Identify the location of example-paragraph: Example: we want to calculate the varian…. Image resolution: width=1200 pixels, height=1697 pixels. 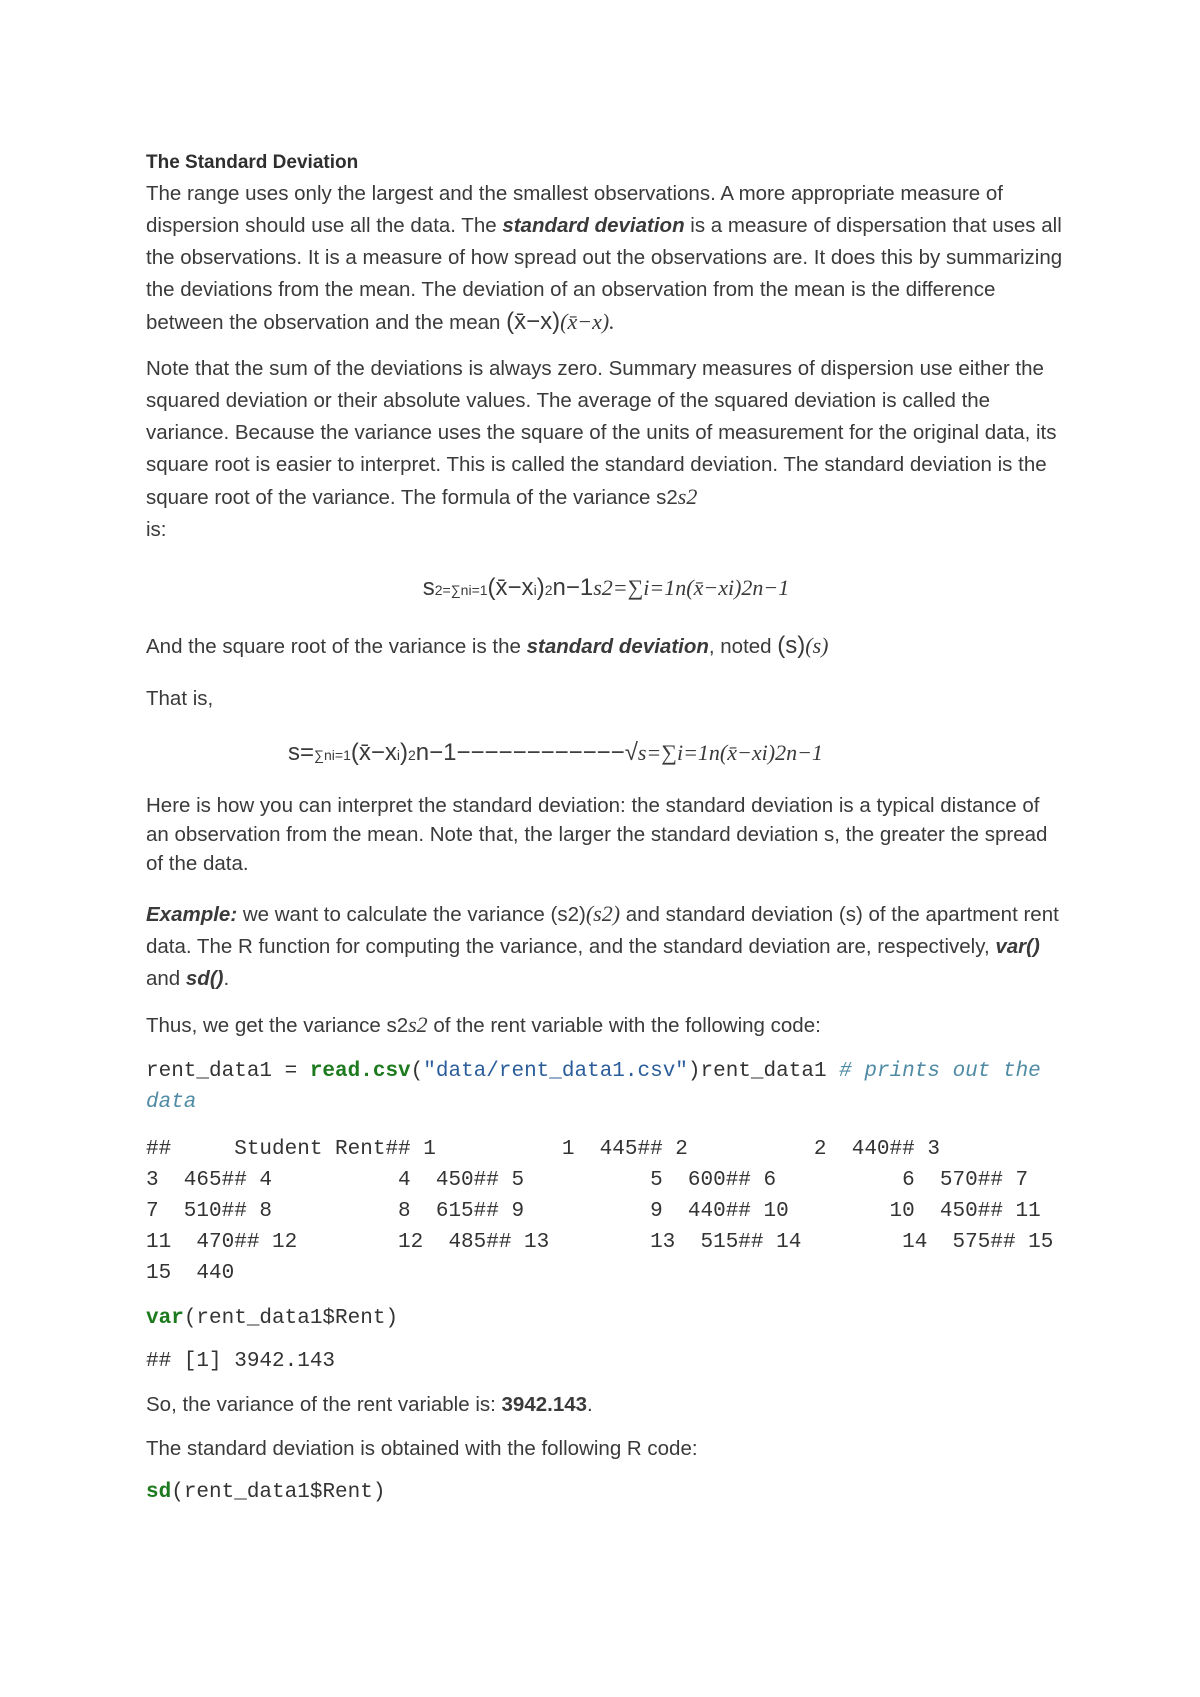
(602, 945).